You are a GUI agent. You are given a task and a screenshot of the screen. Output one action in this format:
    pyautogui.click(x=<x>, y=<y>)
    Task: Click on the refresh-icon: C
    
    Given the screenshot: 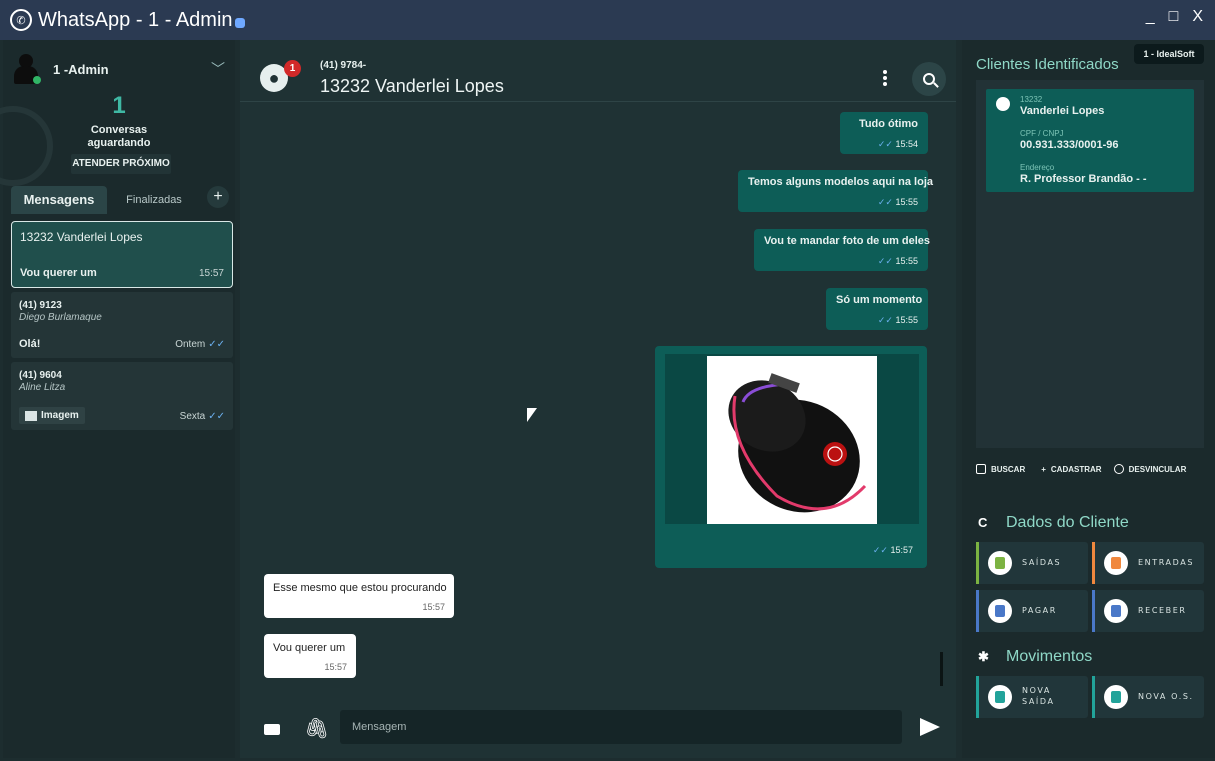 What is the action you would take?
    pyautogui.click(x=983, y=522)
    